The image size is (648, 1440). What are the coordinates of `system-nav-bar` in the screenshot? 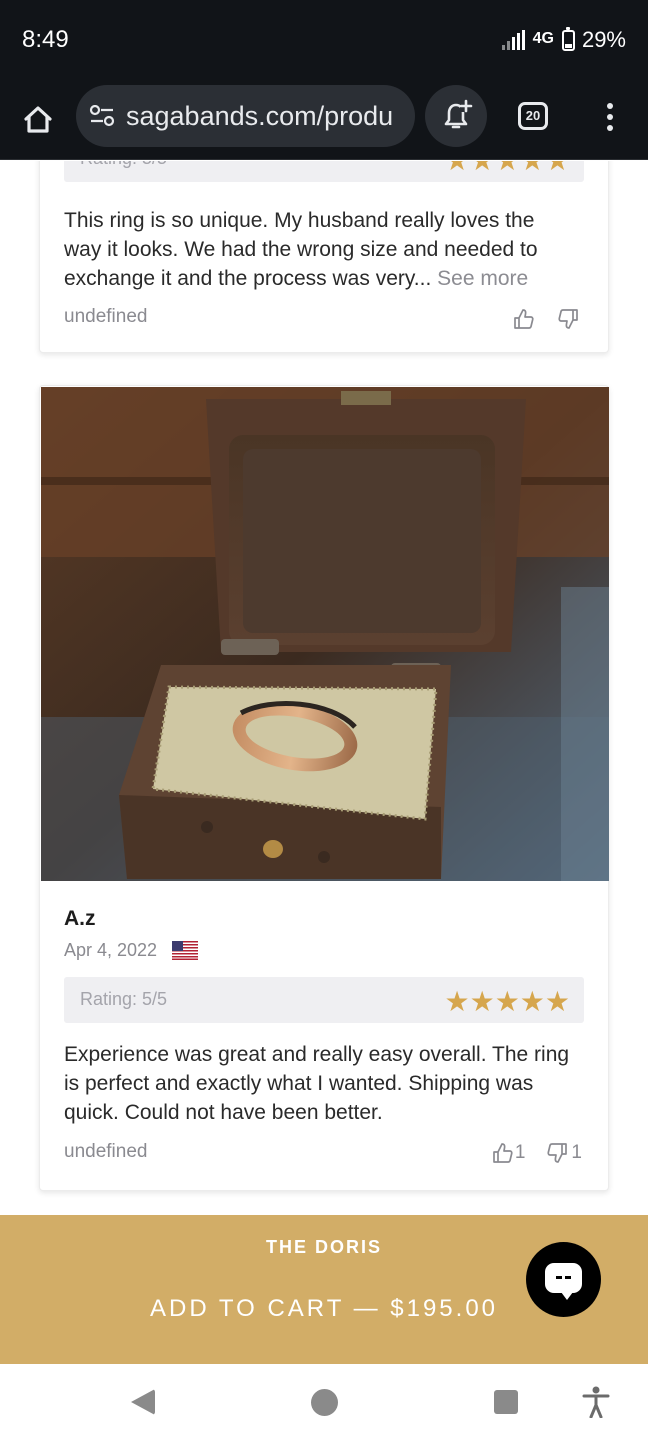 It's located at (324, 1402).